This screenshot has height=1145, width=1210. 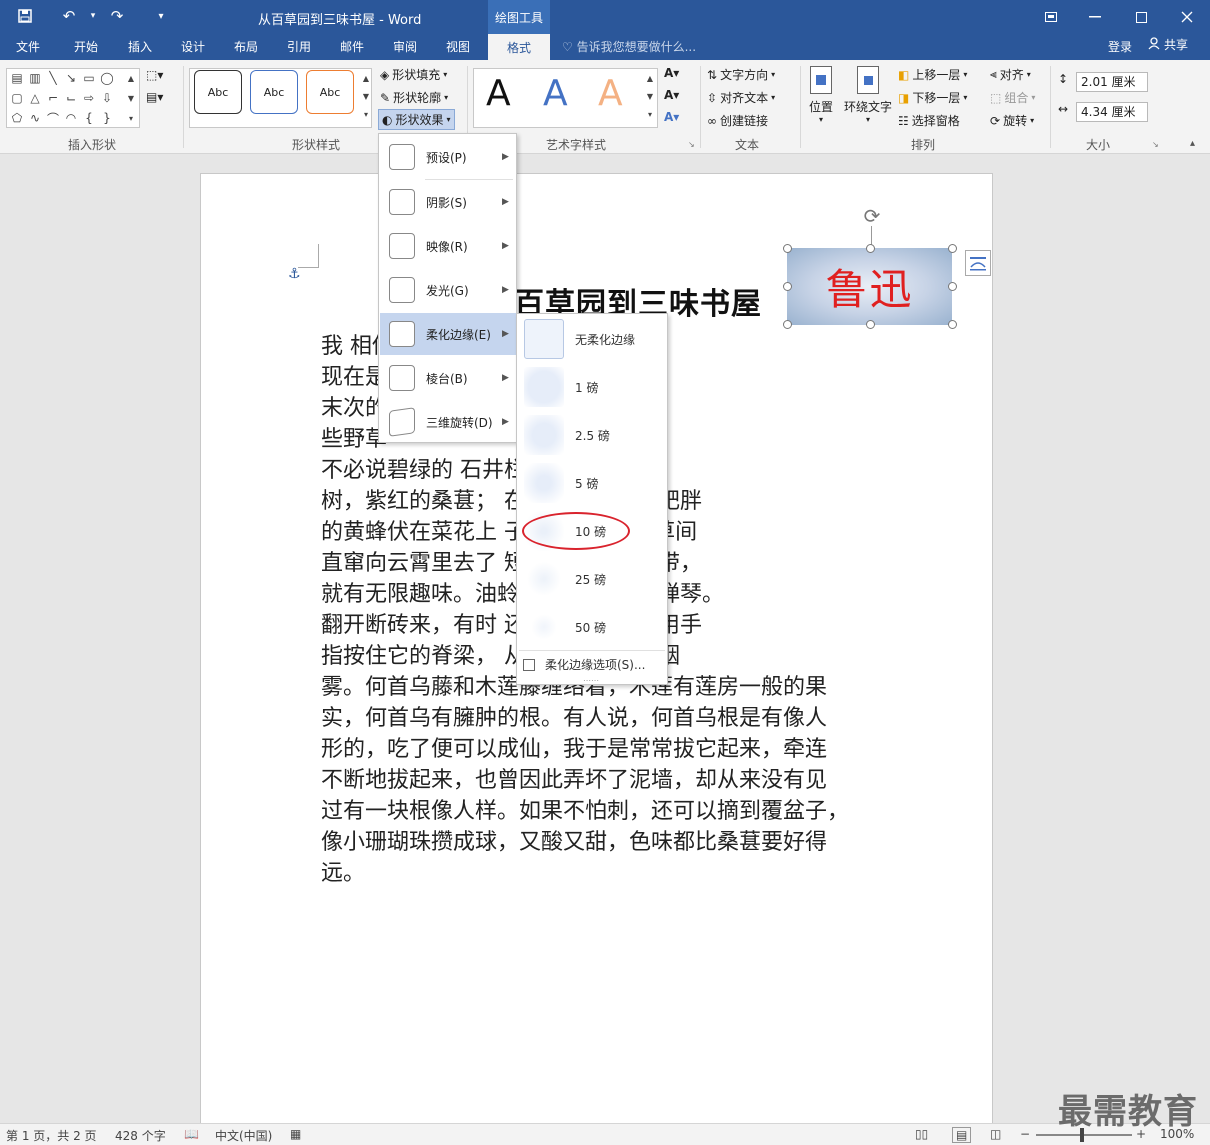 What do you see at coordinates (555, 94) in the screenshot?
I see `wordart-style-blue: A` at bounding box center [555, 94].